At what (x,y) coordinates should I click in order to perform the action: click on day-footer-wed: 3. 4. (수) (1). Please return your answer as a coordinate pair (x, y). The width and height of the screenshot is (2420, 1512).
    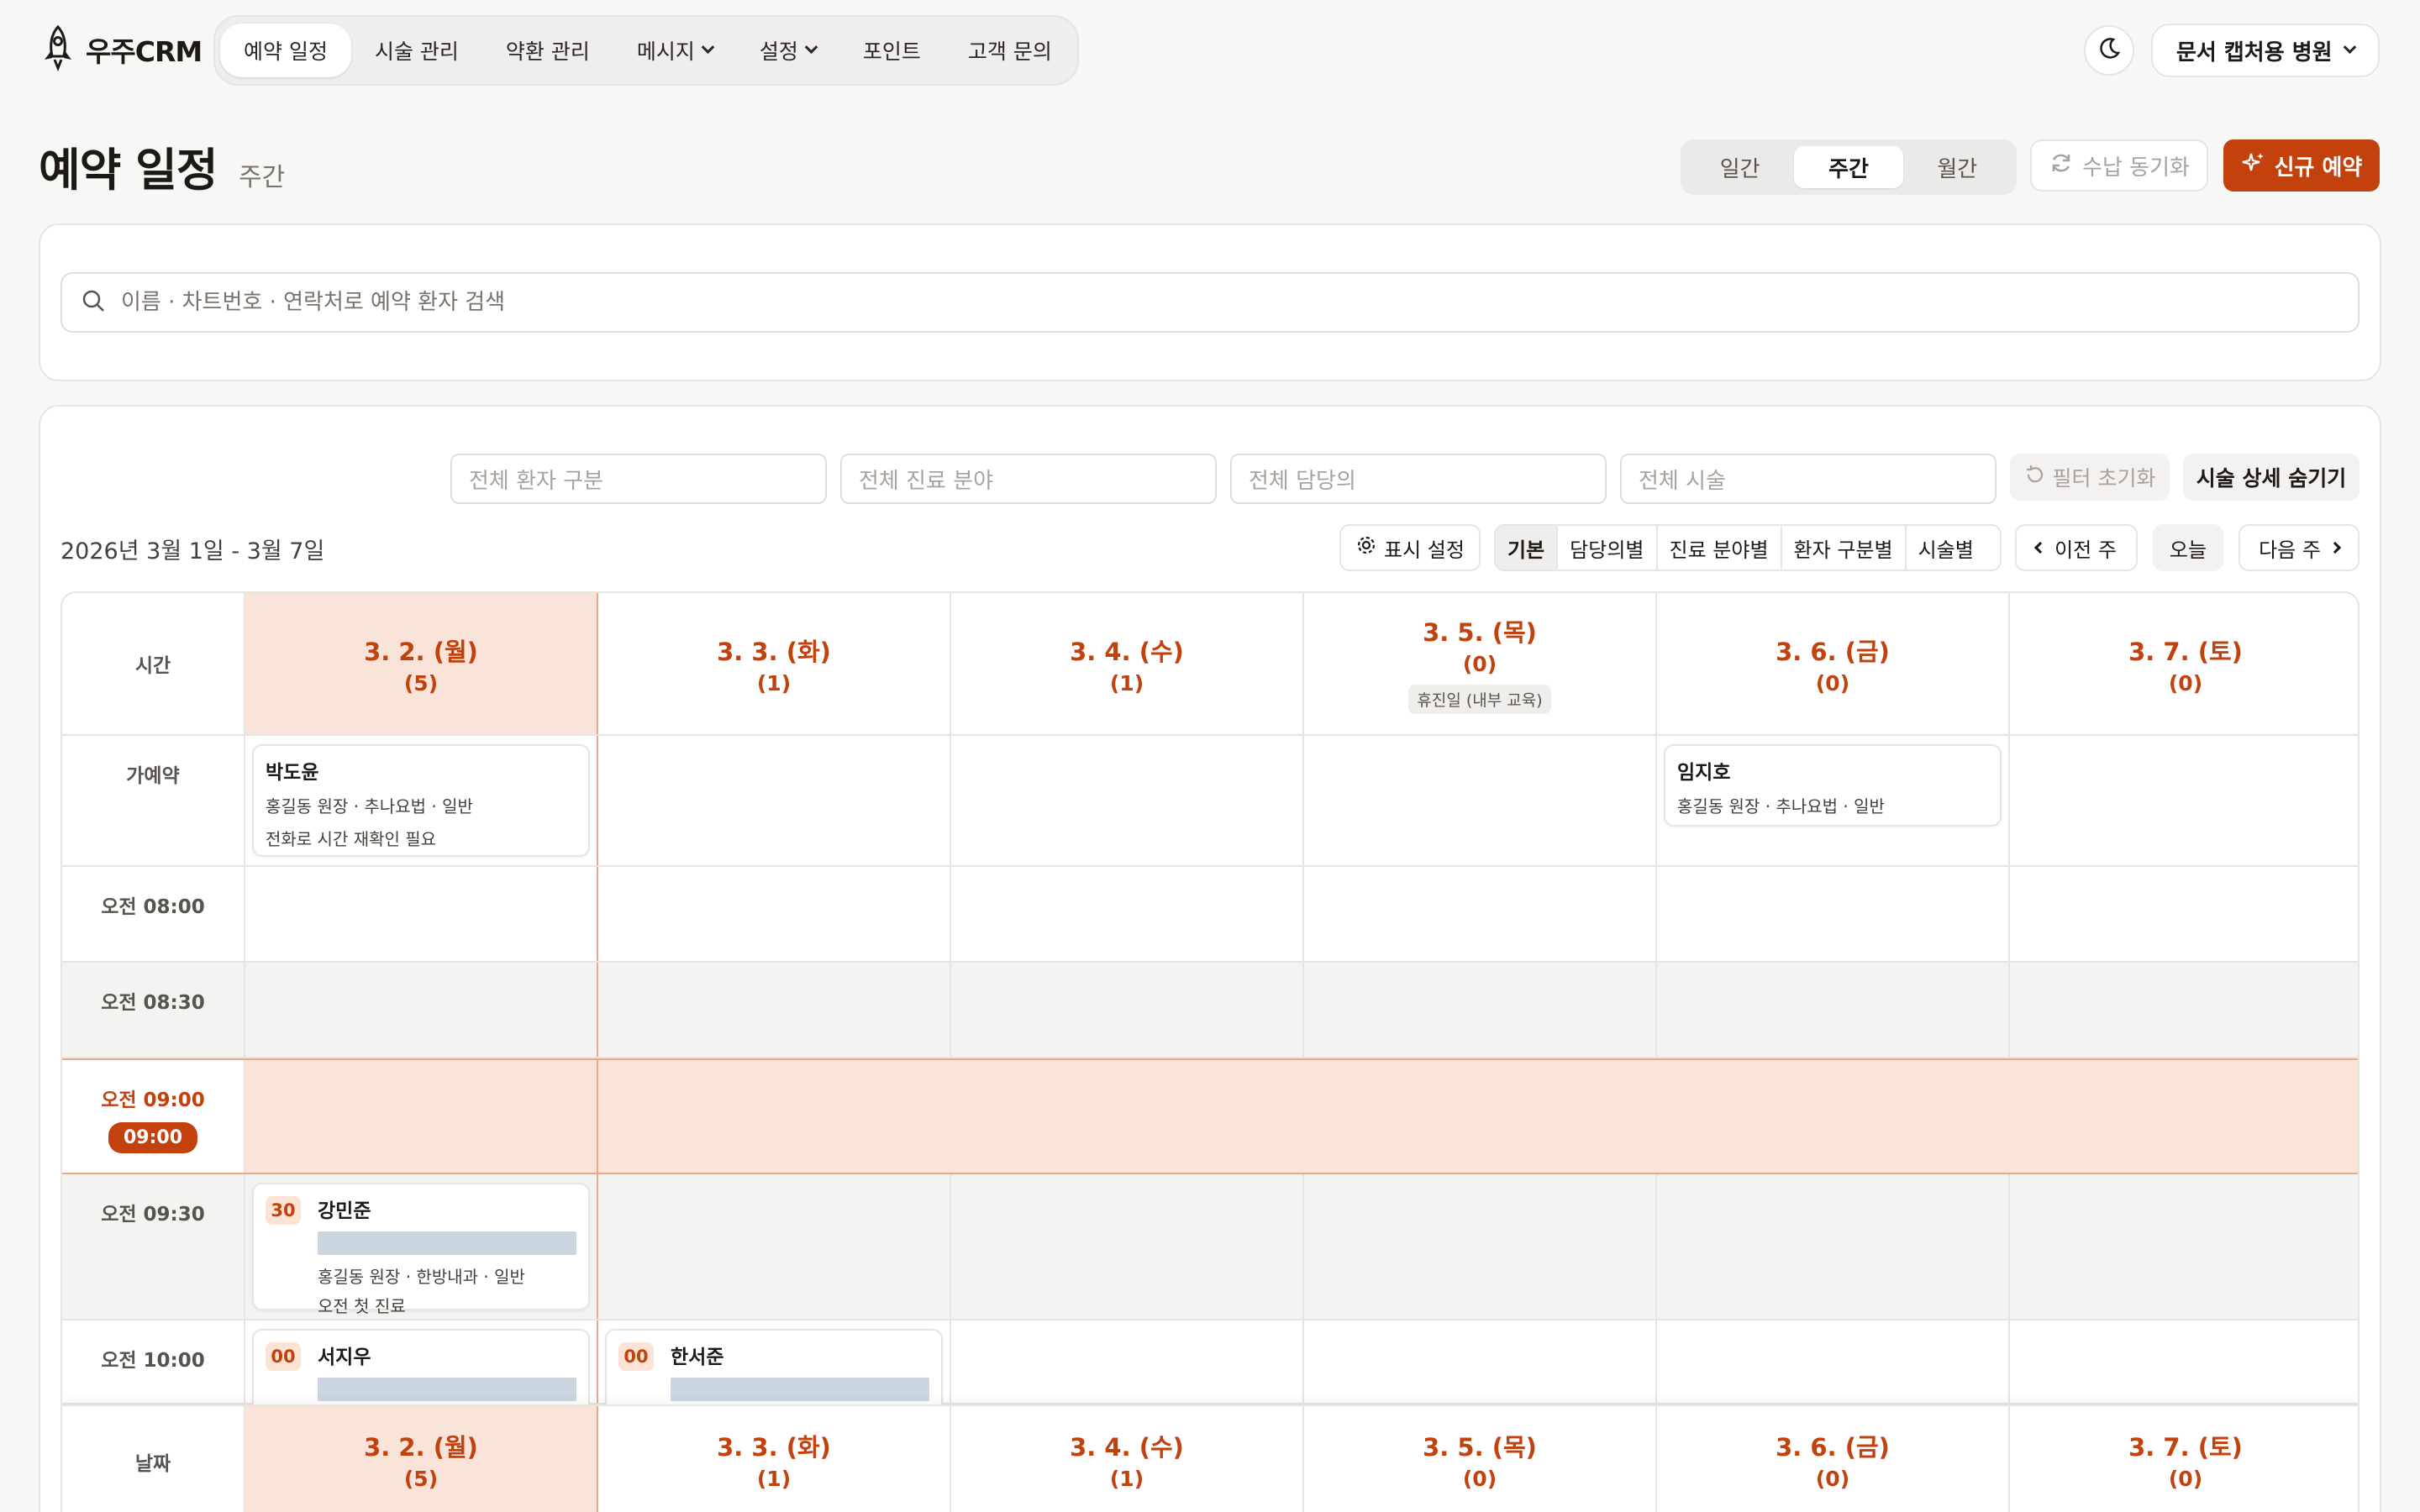
    Looking at the image, I should click on (1127, 1459).